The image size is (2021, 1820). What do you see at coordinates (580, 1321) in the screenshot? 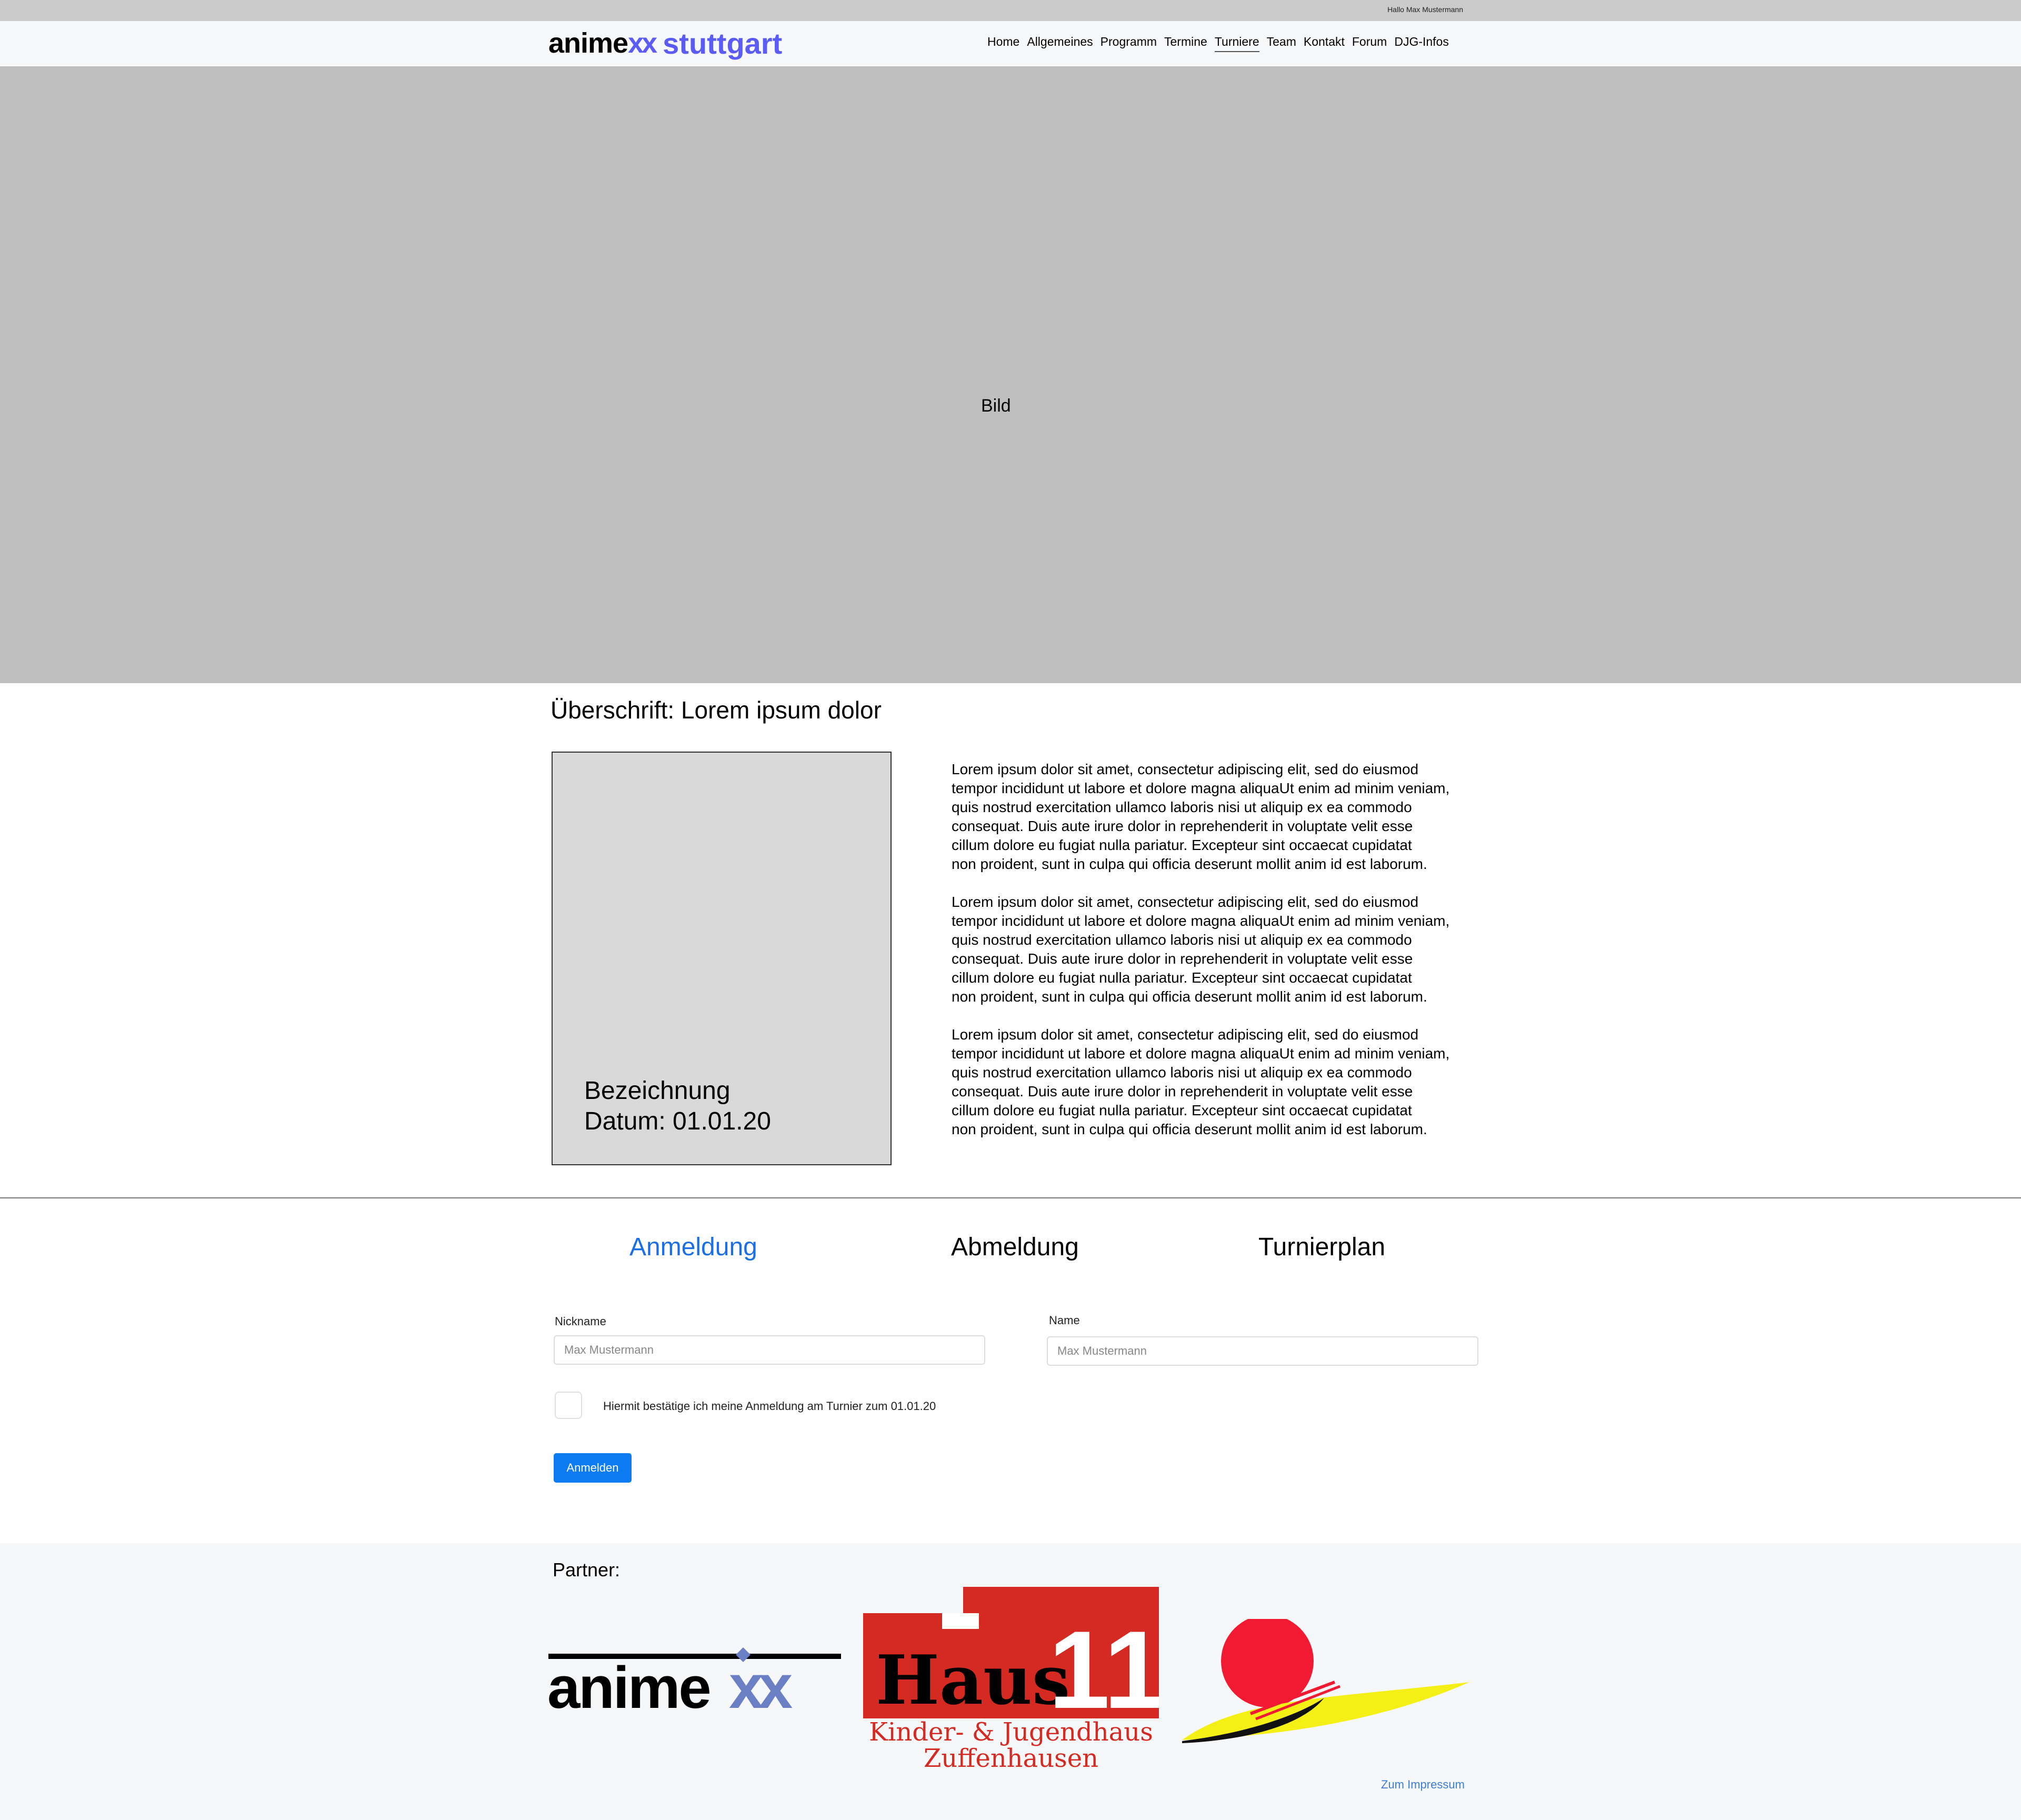
I see `nickname-label: Nickname` at bounding box center [580, 1321].